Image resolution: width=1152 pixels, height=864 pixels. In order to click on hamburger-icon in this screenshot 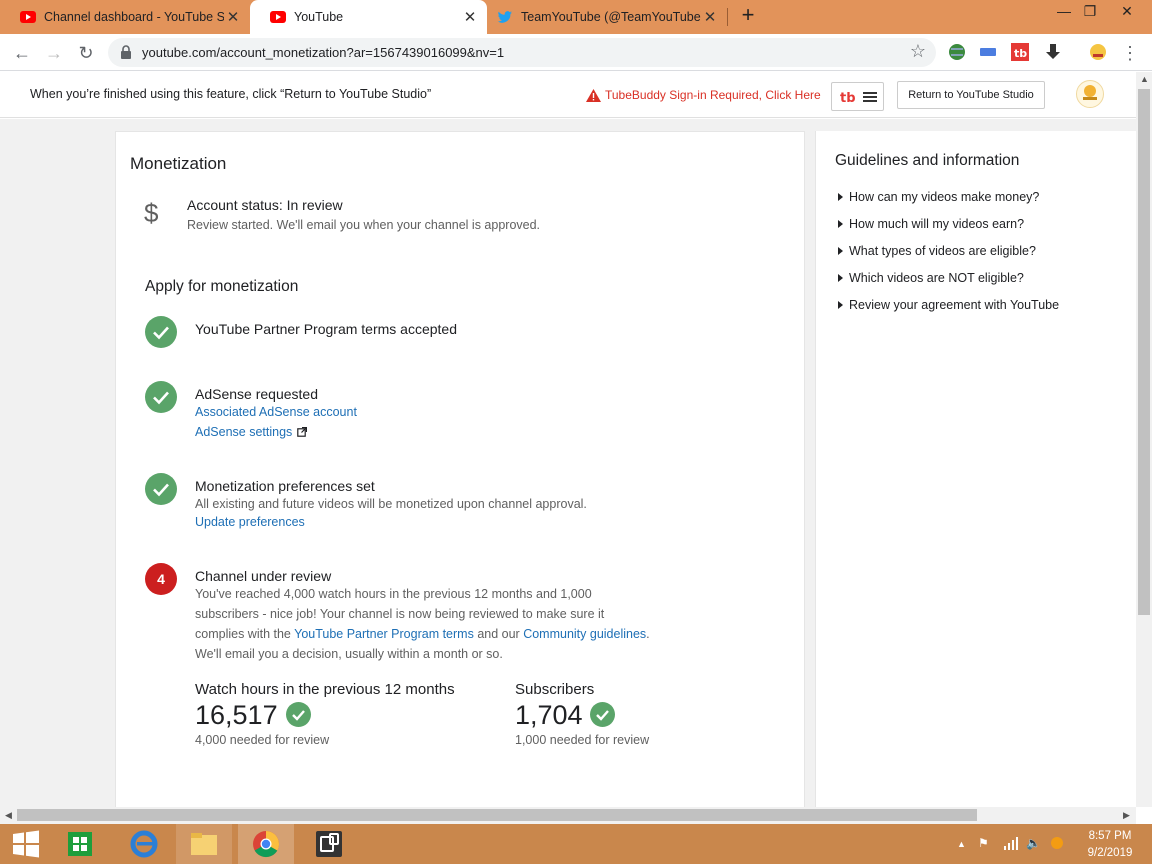, I will do `click(870, 97)`.